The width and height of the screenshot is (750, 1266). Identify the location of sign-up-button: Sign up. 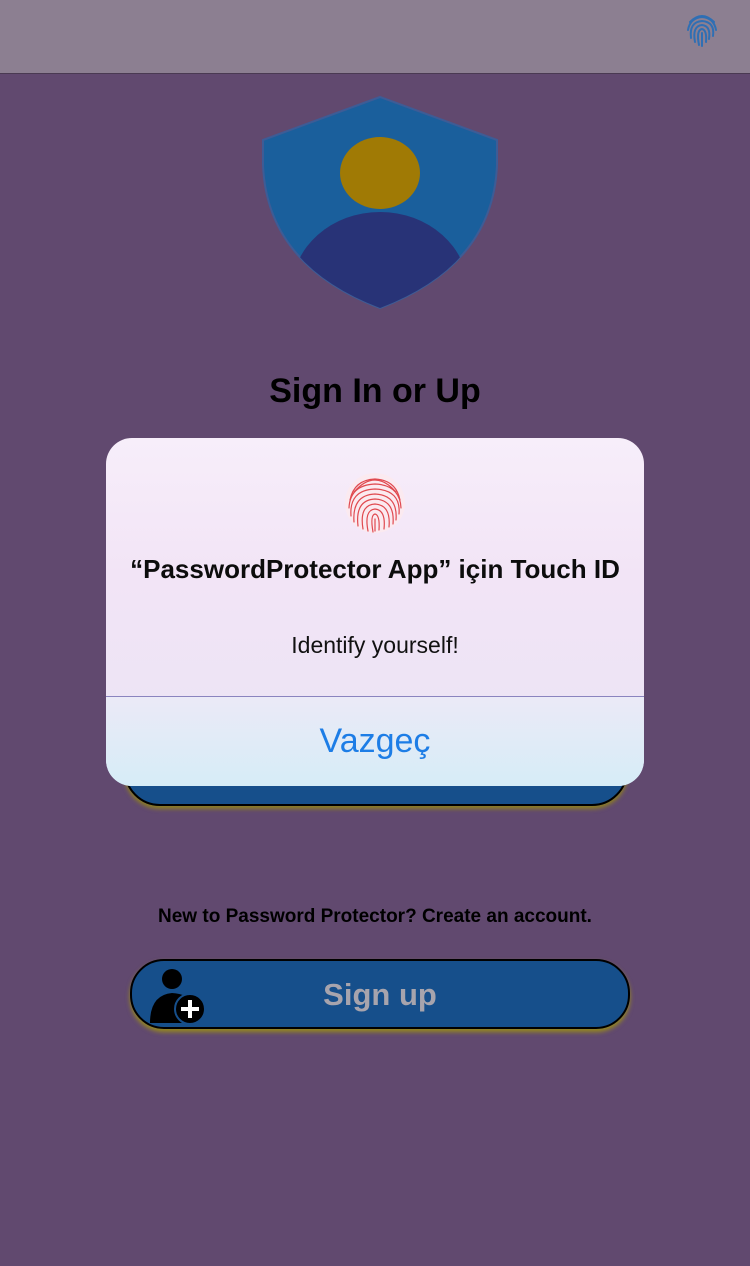
(380, 994).